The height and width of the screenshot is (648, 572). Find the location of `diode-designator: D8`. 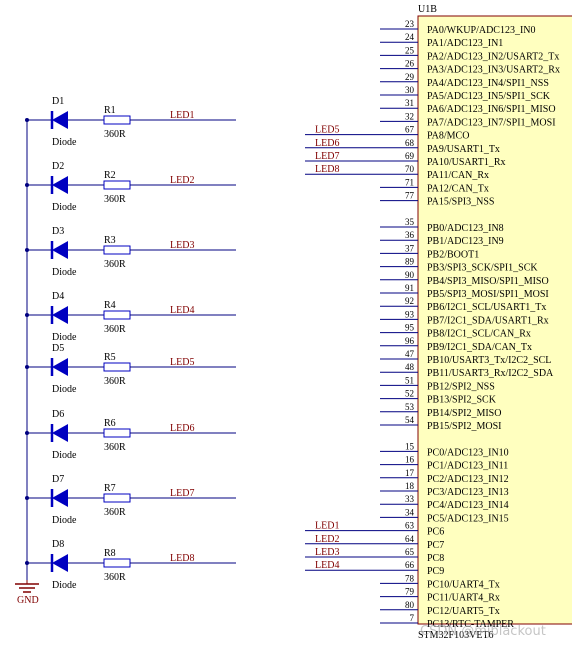

diode-designator: D8 is located at coordinates (58, 544).